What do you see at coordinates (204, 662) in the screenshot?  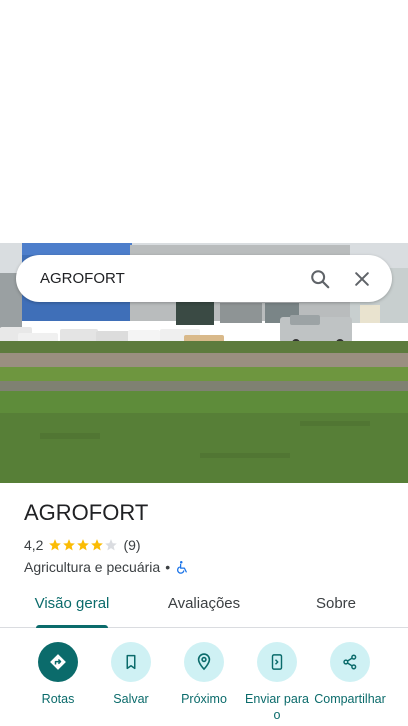 I see `nearby-icon` at bounding box center [204, 662].